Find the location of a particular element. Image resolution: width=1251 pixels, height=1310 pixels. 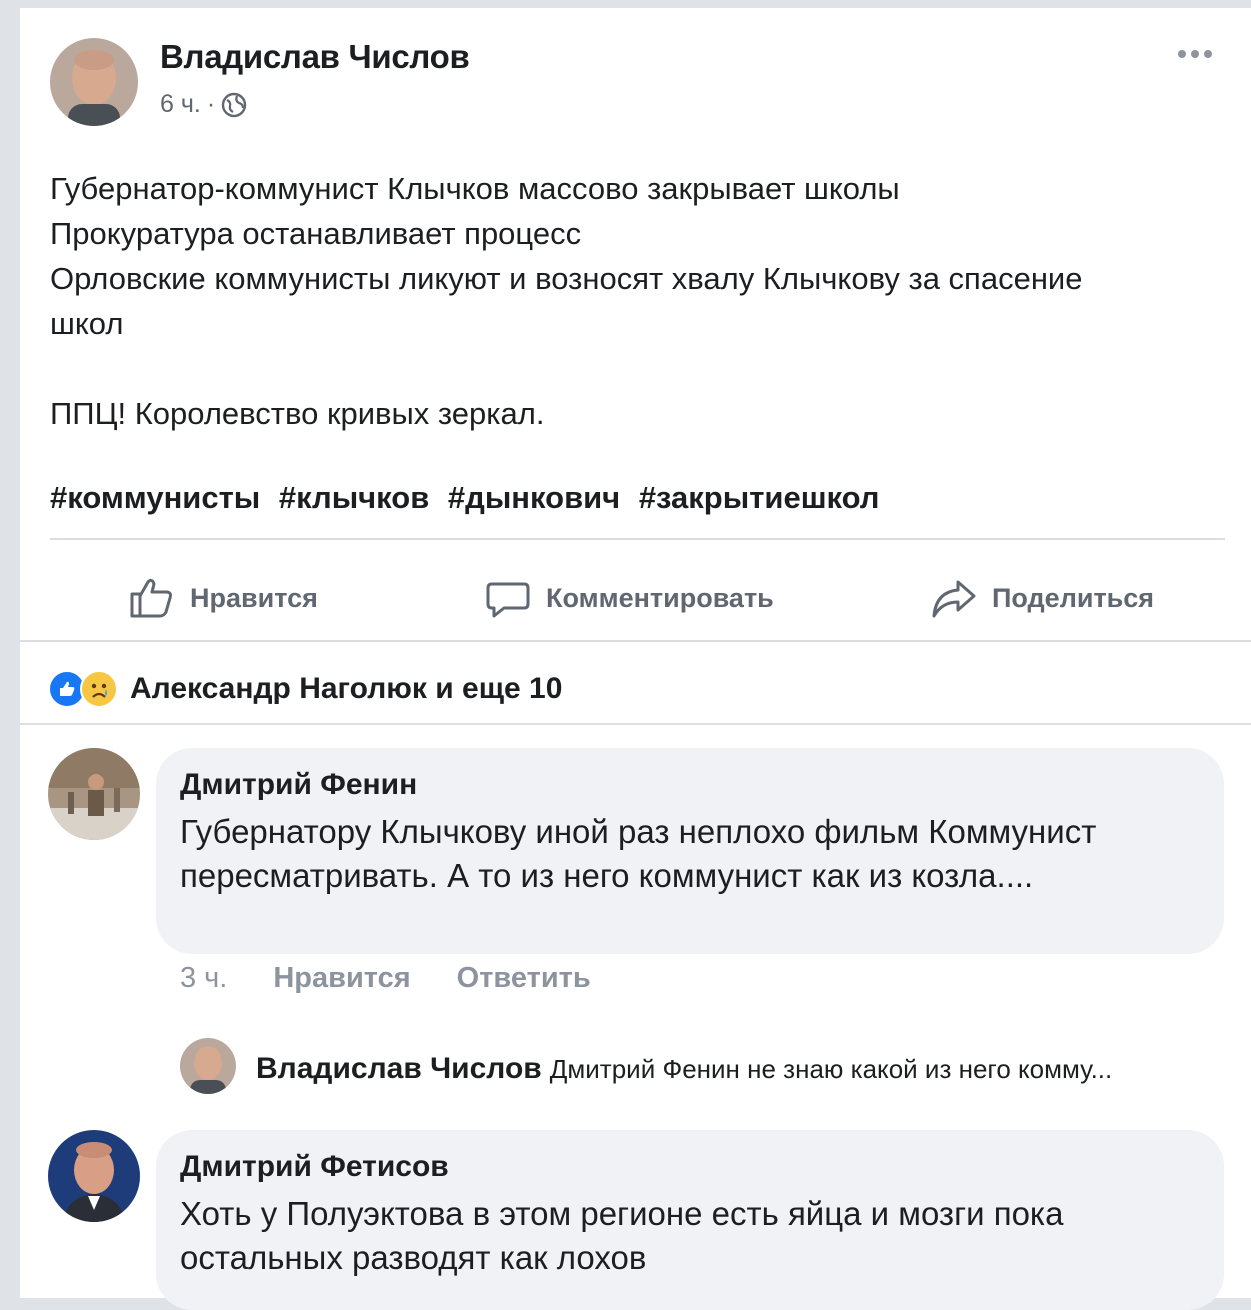

commenter-name: Дмитрий Фетисов is located at coordinates (690, 1167).